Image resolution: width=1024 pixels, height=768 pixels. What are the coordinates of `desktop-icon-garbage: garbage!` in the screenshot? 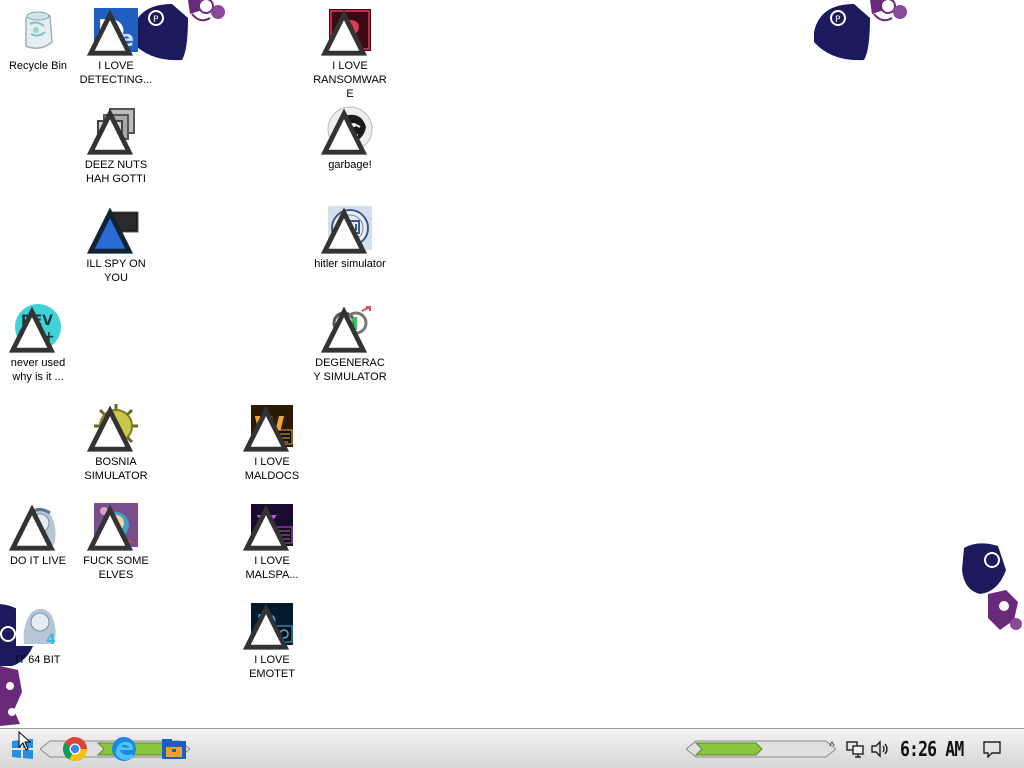 It's located at (350, 138).